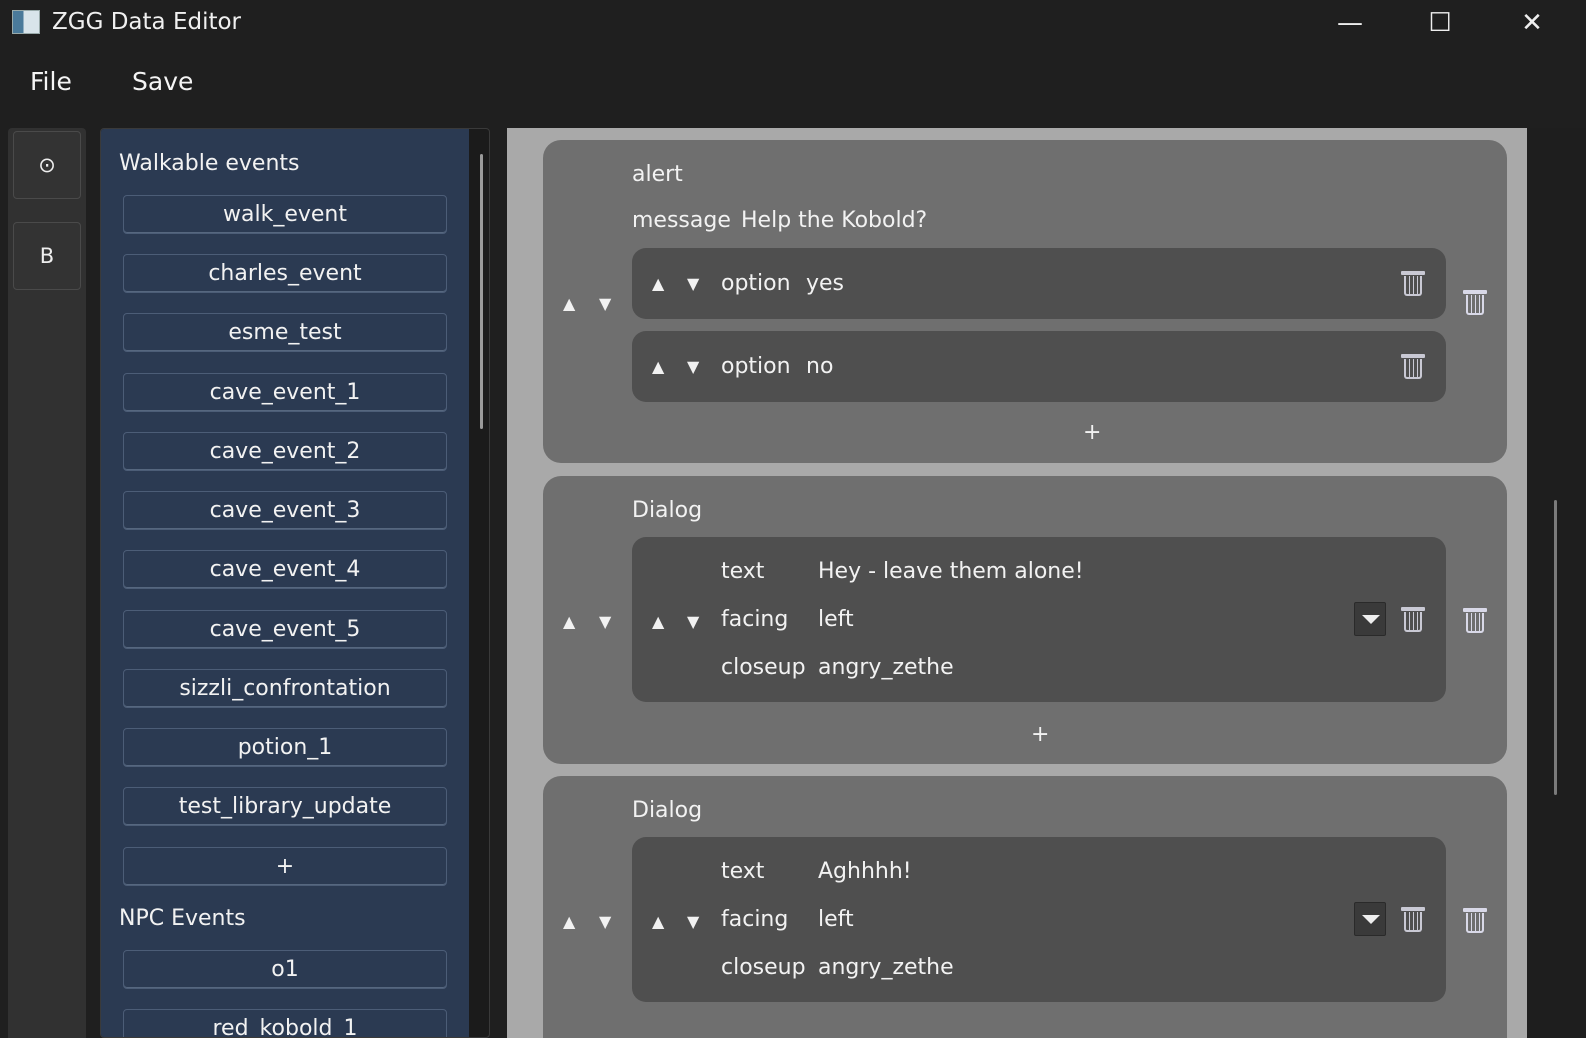 Image resolution: width=1586 pixels, height=1038 pixels. What do you see at coordinates (285, 510) in the screenshot?
I see `event-button: cave_event_3` at bounding box center [285, 510].